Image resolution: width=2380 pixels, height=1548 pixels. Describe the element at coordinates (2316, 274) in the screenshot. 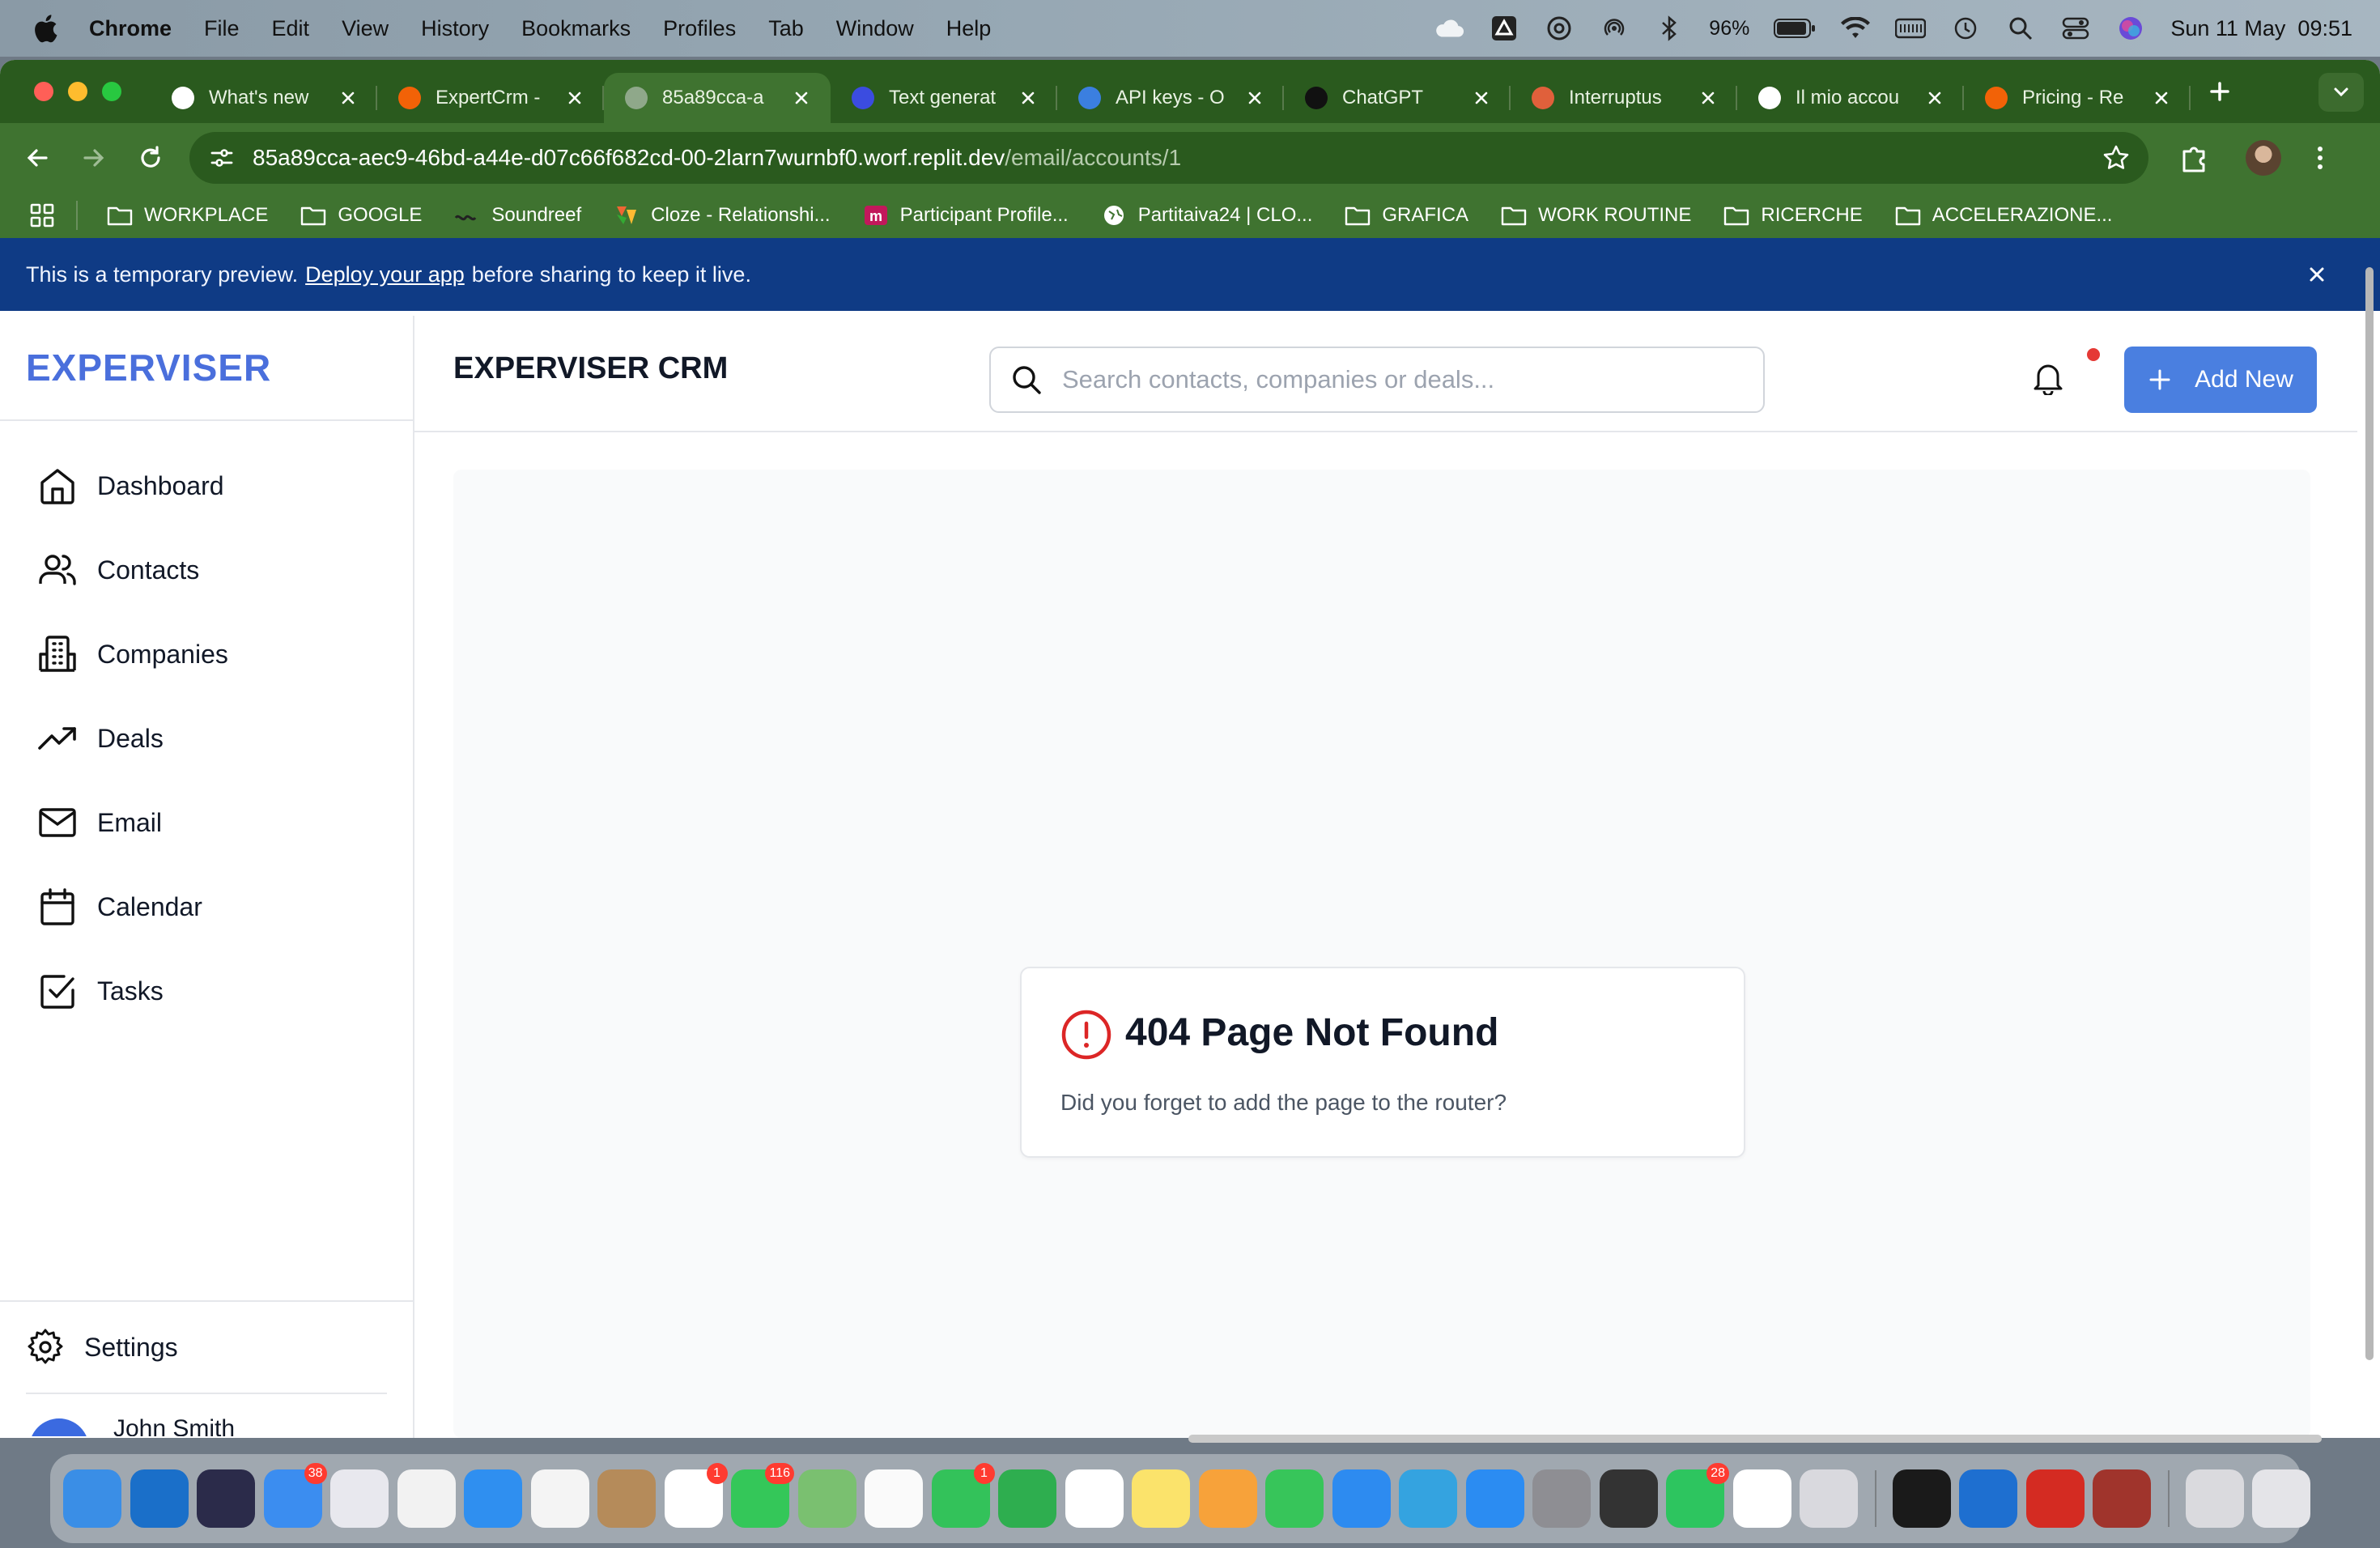

I see `close-icon` at that location.